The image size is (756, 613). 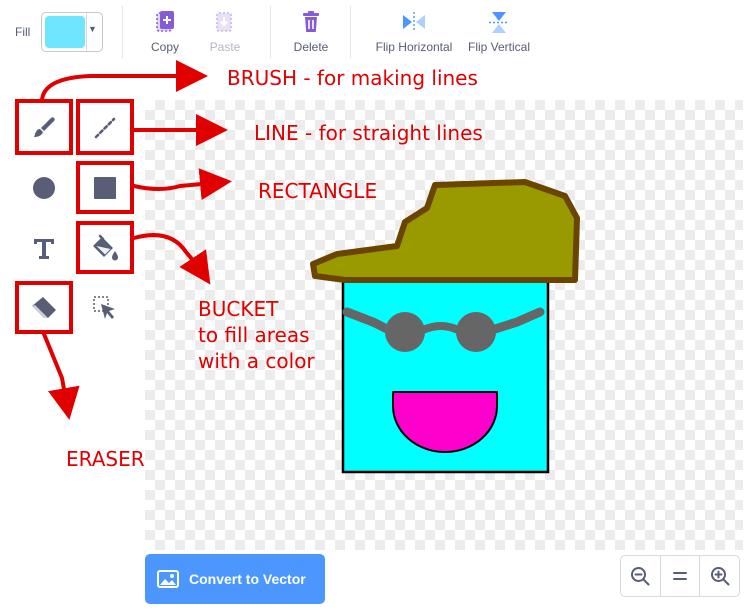 I want to click on circle-tool, so click(x=44, y=188).